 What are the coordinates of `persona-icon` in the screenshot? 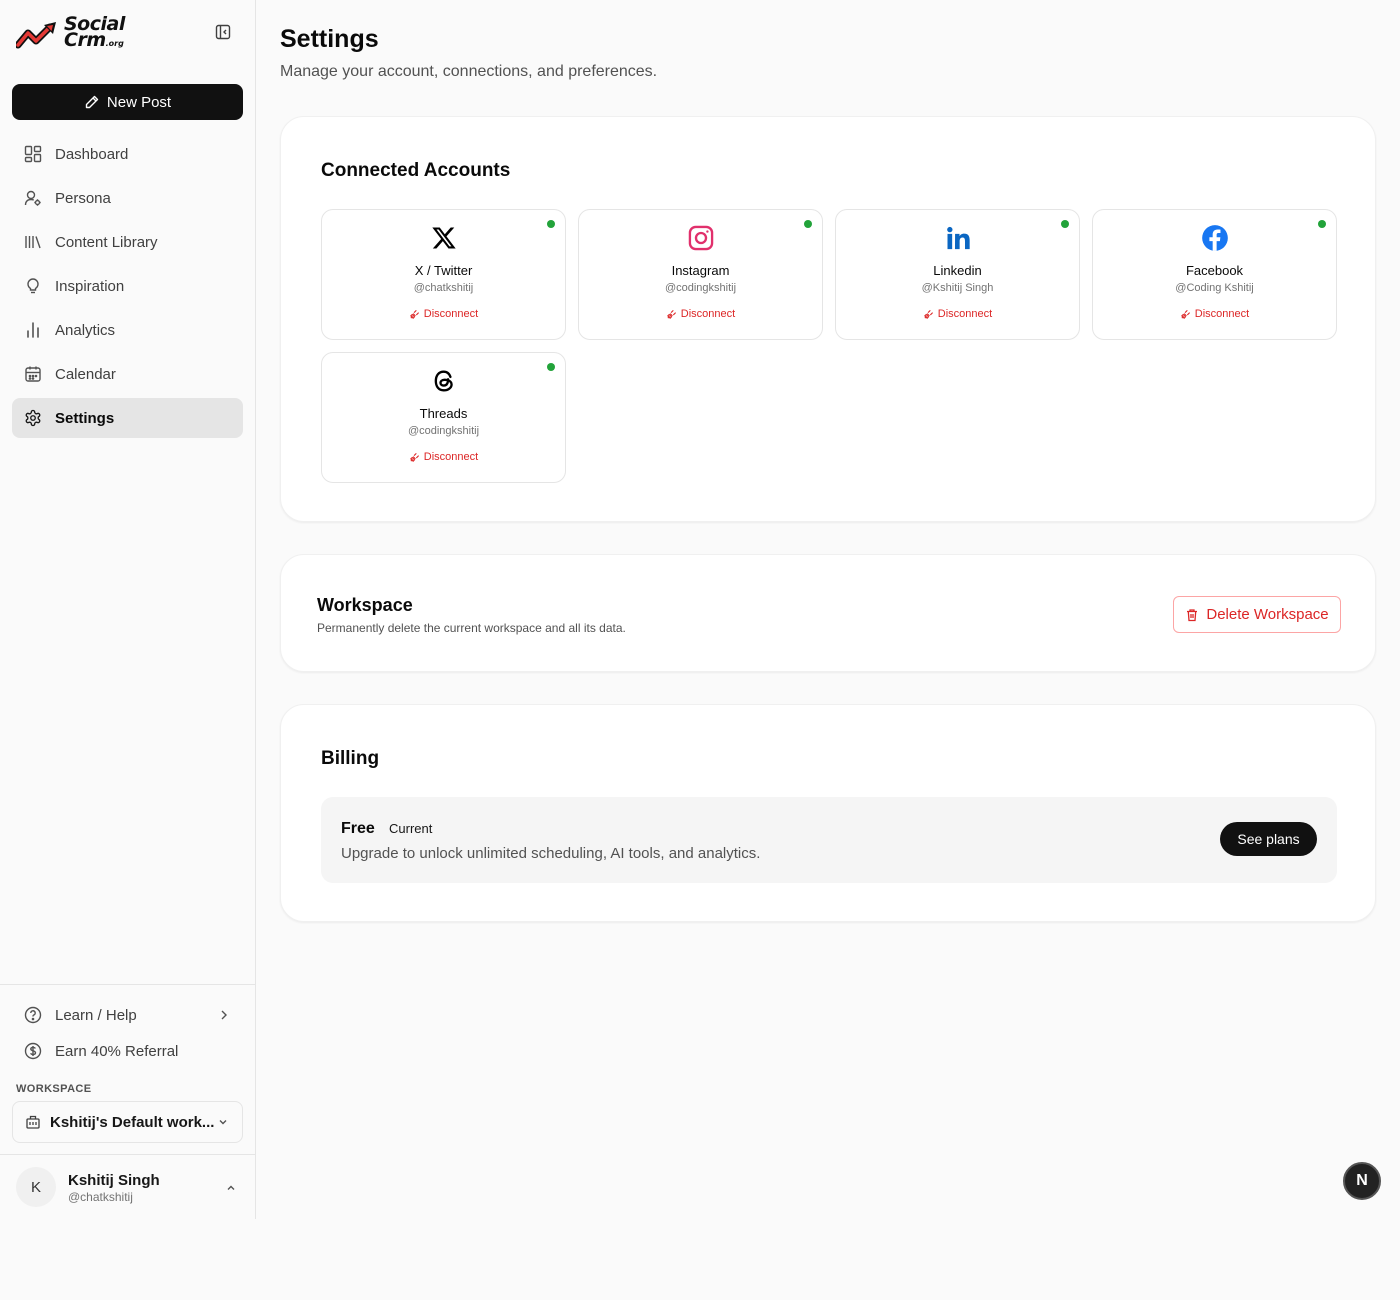 It's located at (32, 198).